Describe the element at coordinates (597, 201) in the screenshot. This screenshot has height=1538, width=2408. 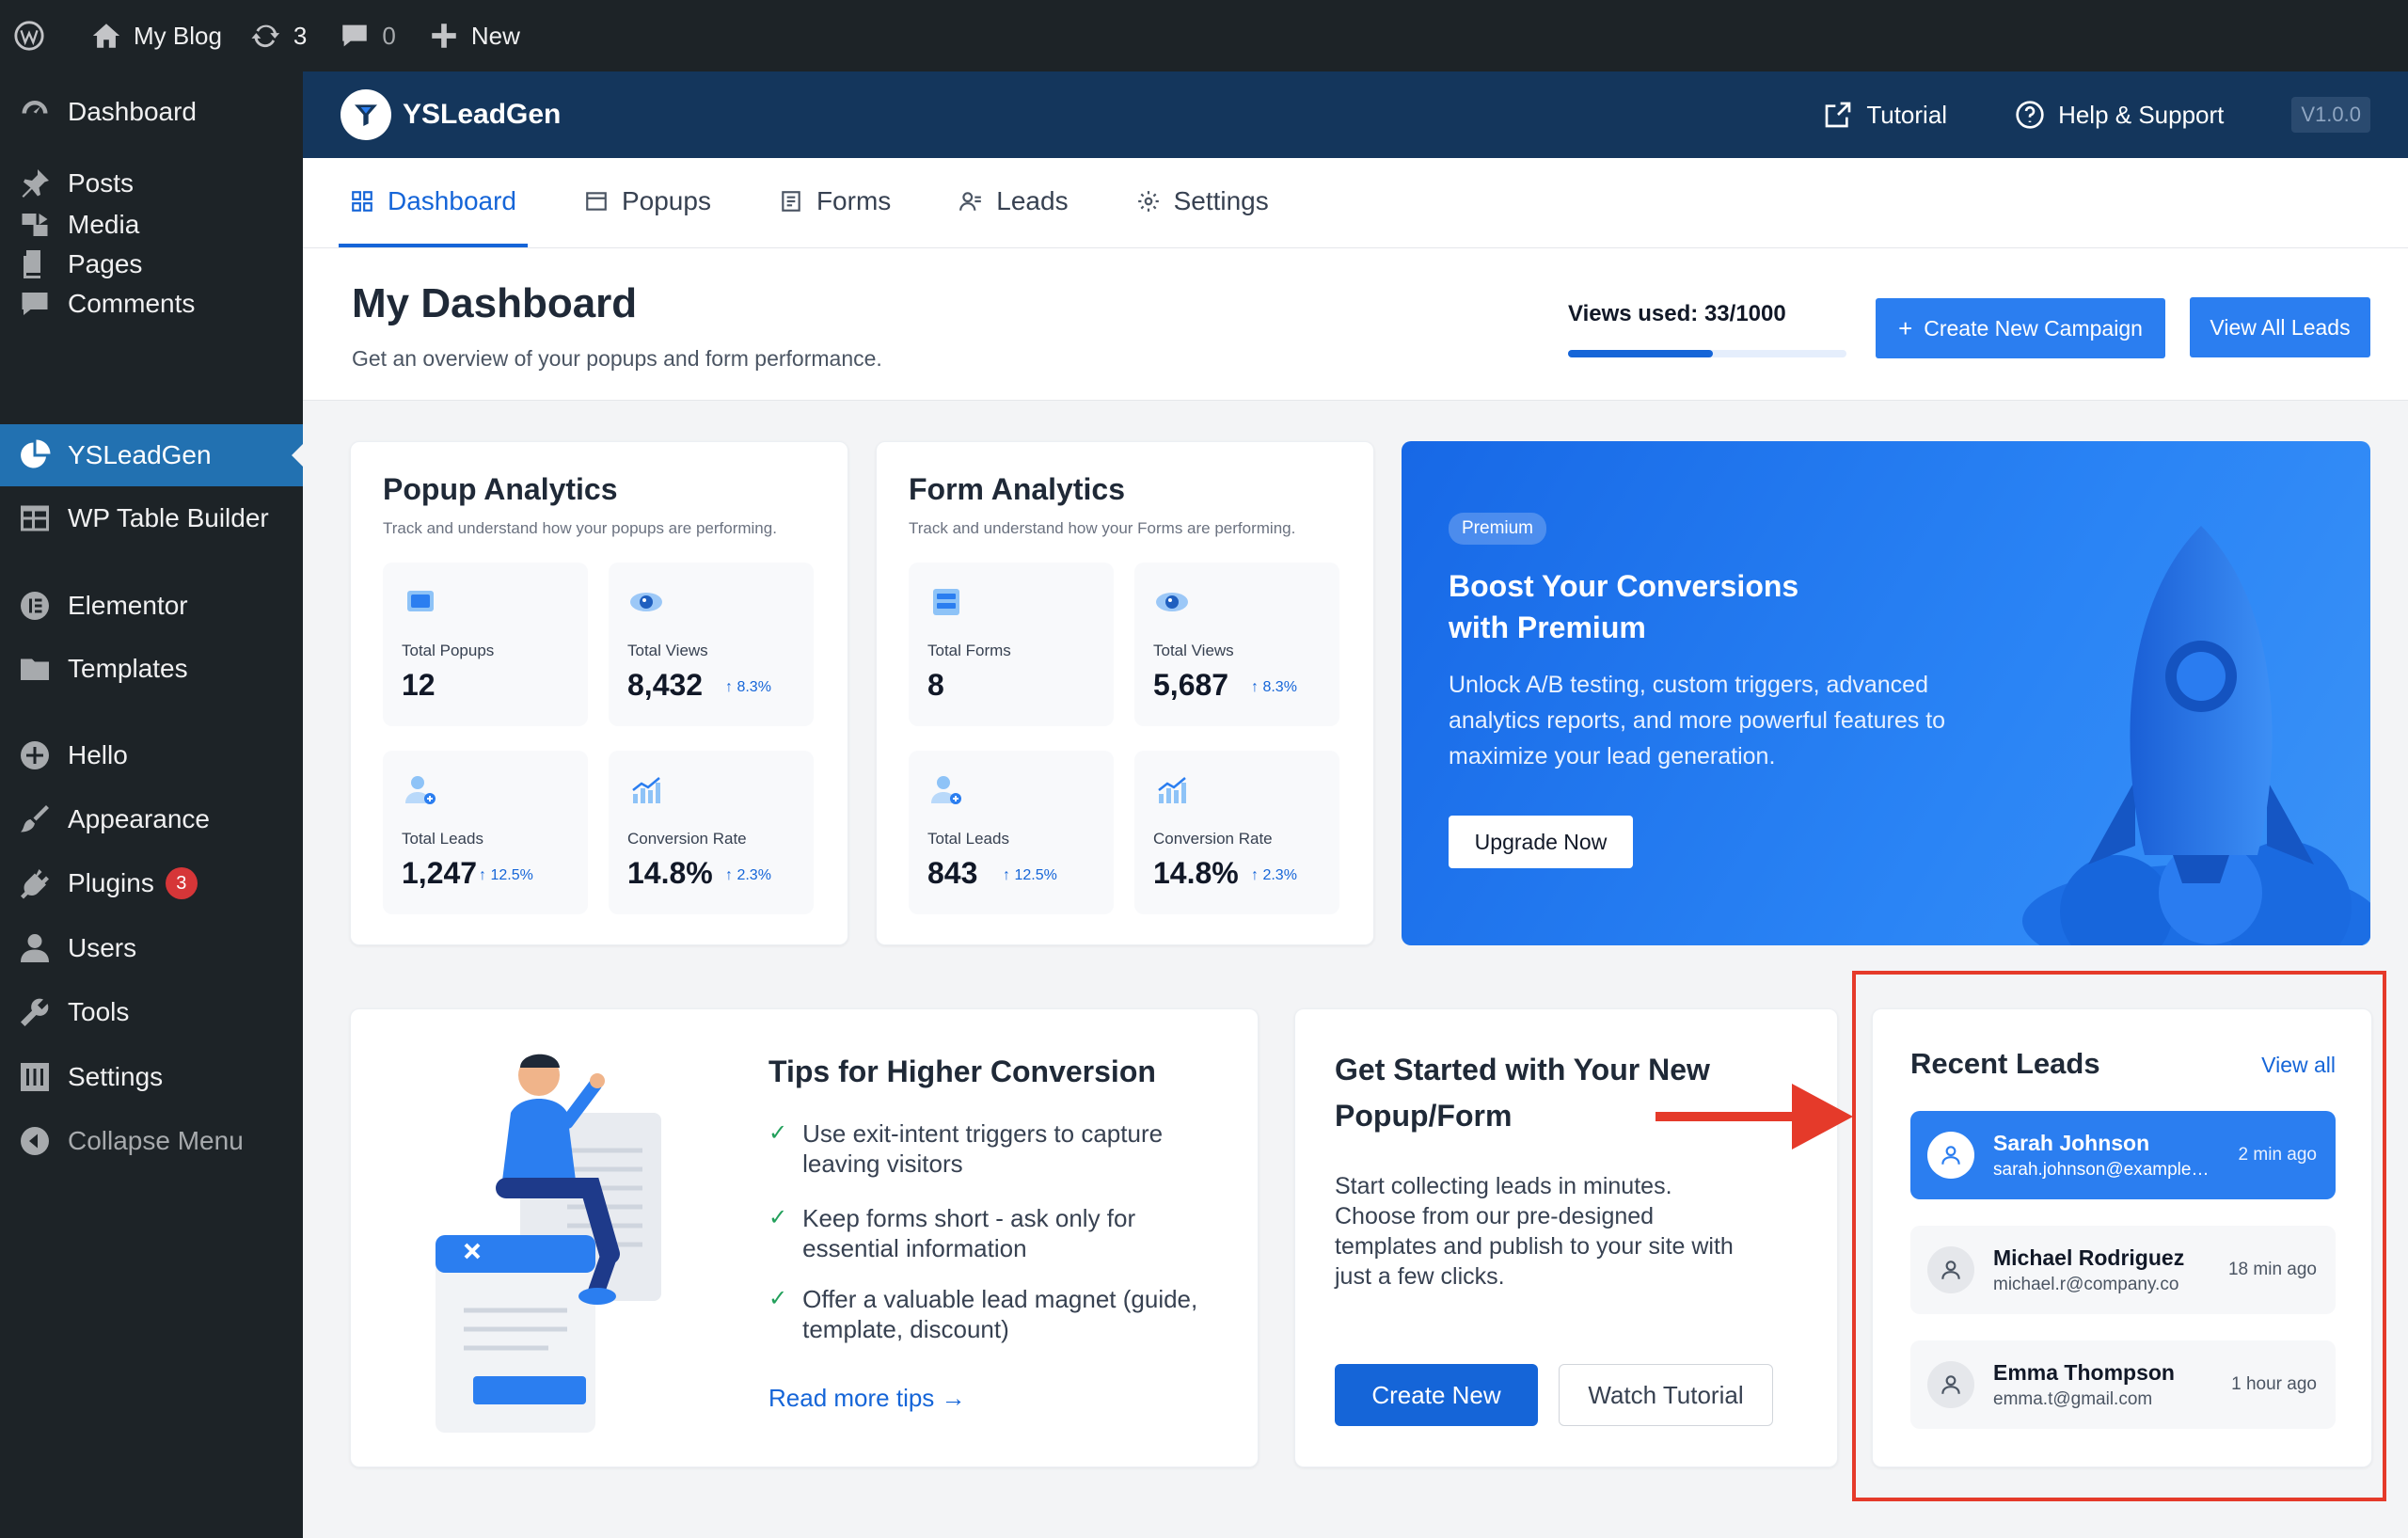
I see `window-icon` at that location.